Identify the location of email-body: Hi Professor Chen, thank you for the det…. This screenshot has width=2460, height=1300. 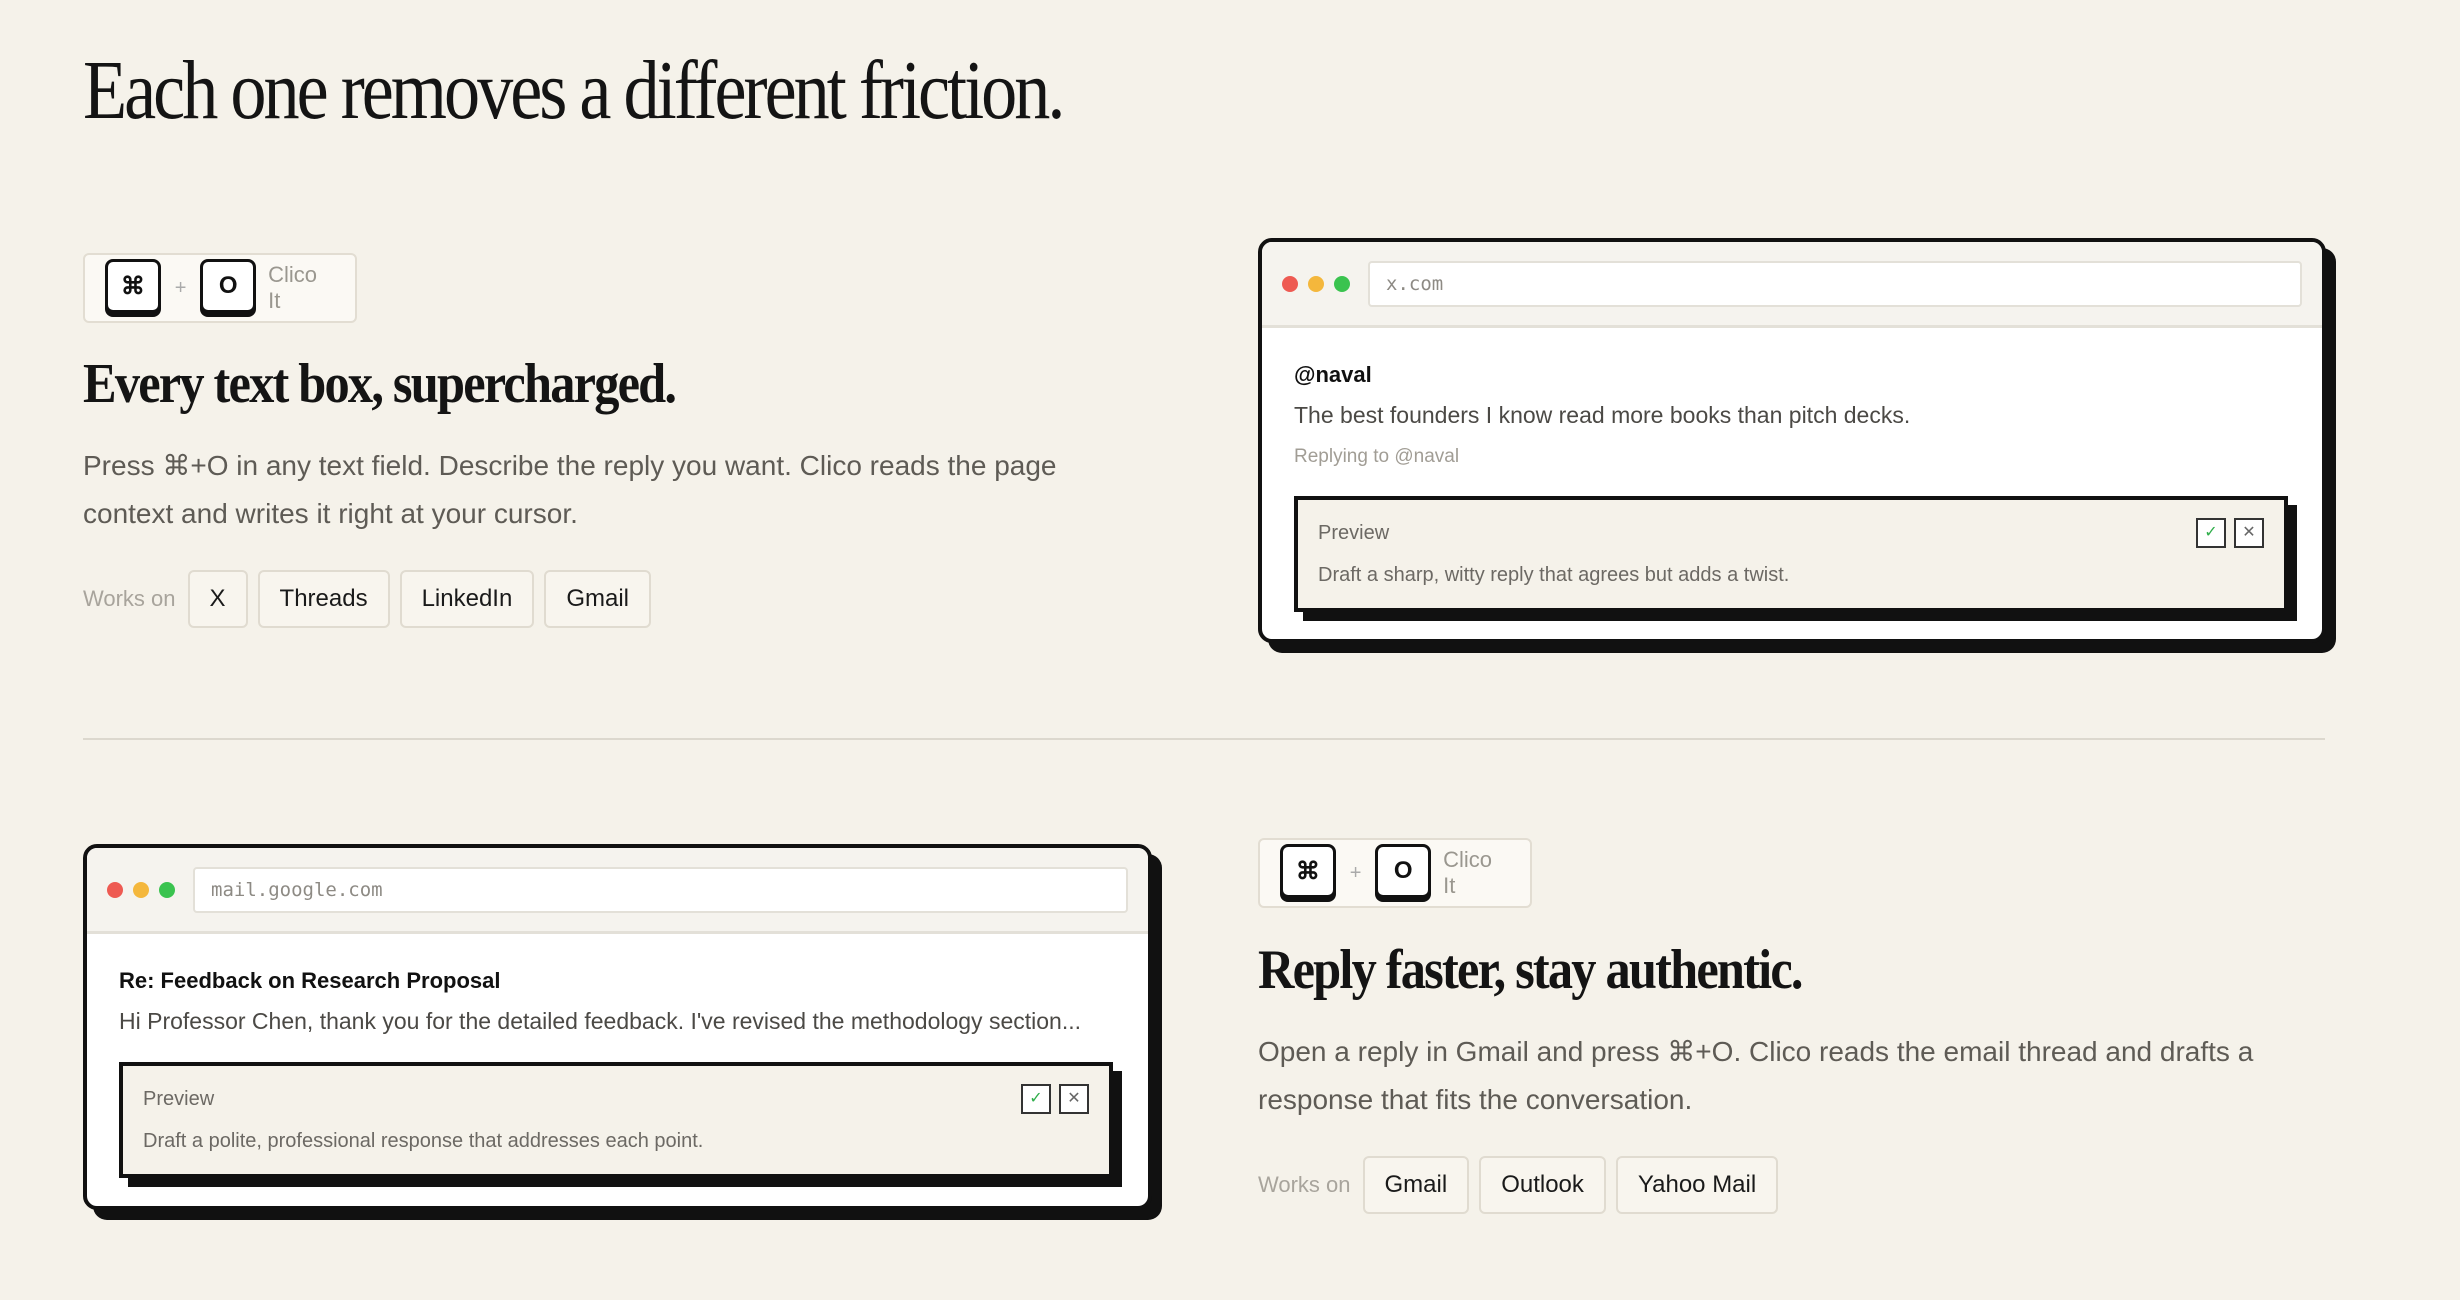
(600, 1021).